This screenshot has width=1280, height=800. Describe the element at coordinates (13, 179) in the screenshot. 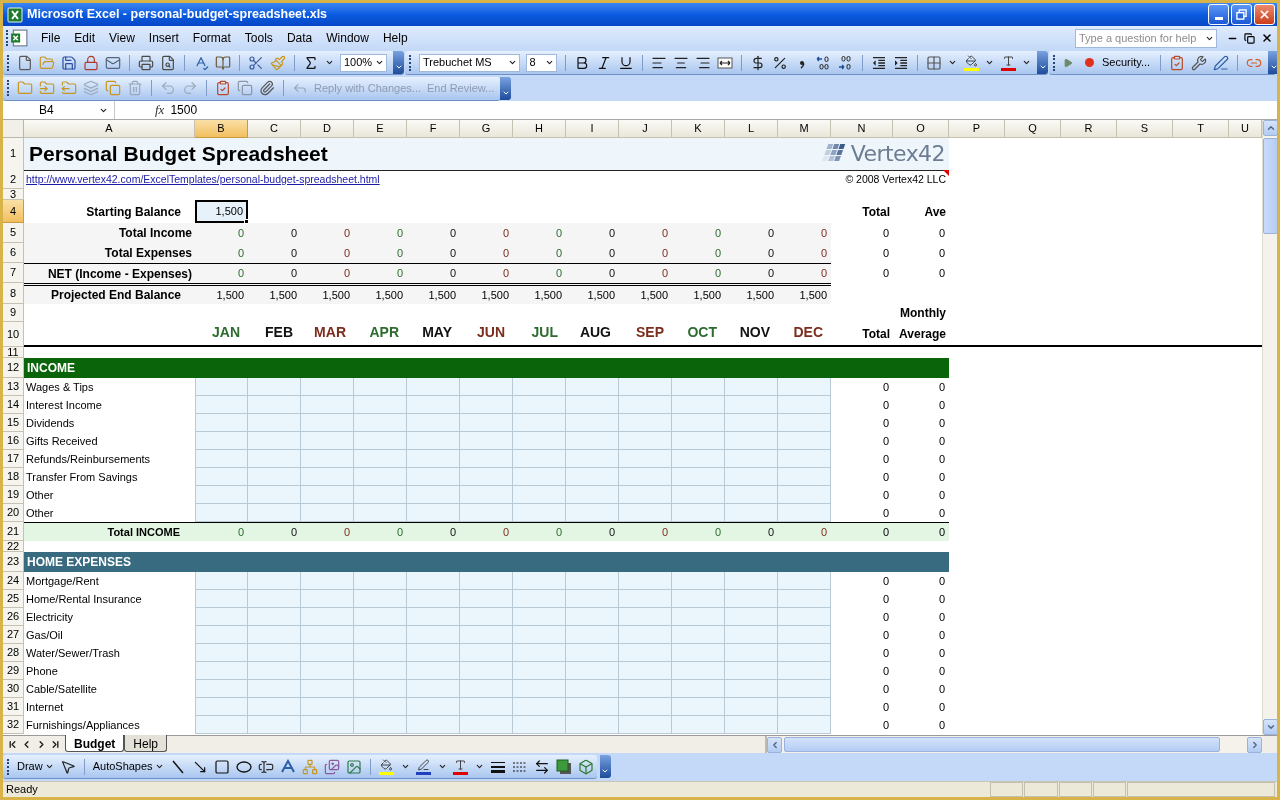

I see `row-header: 2` at that location.